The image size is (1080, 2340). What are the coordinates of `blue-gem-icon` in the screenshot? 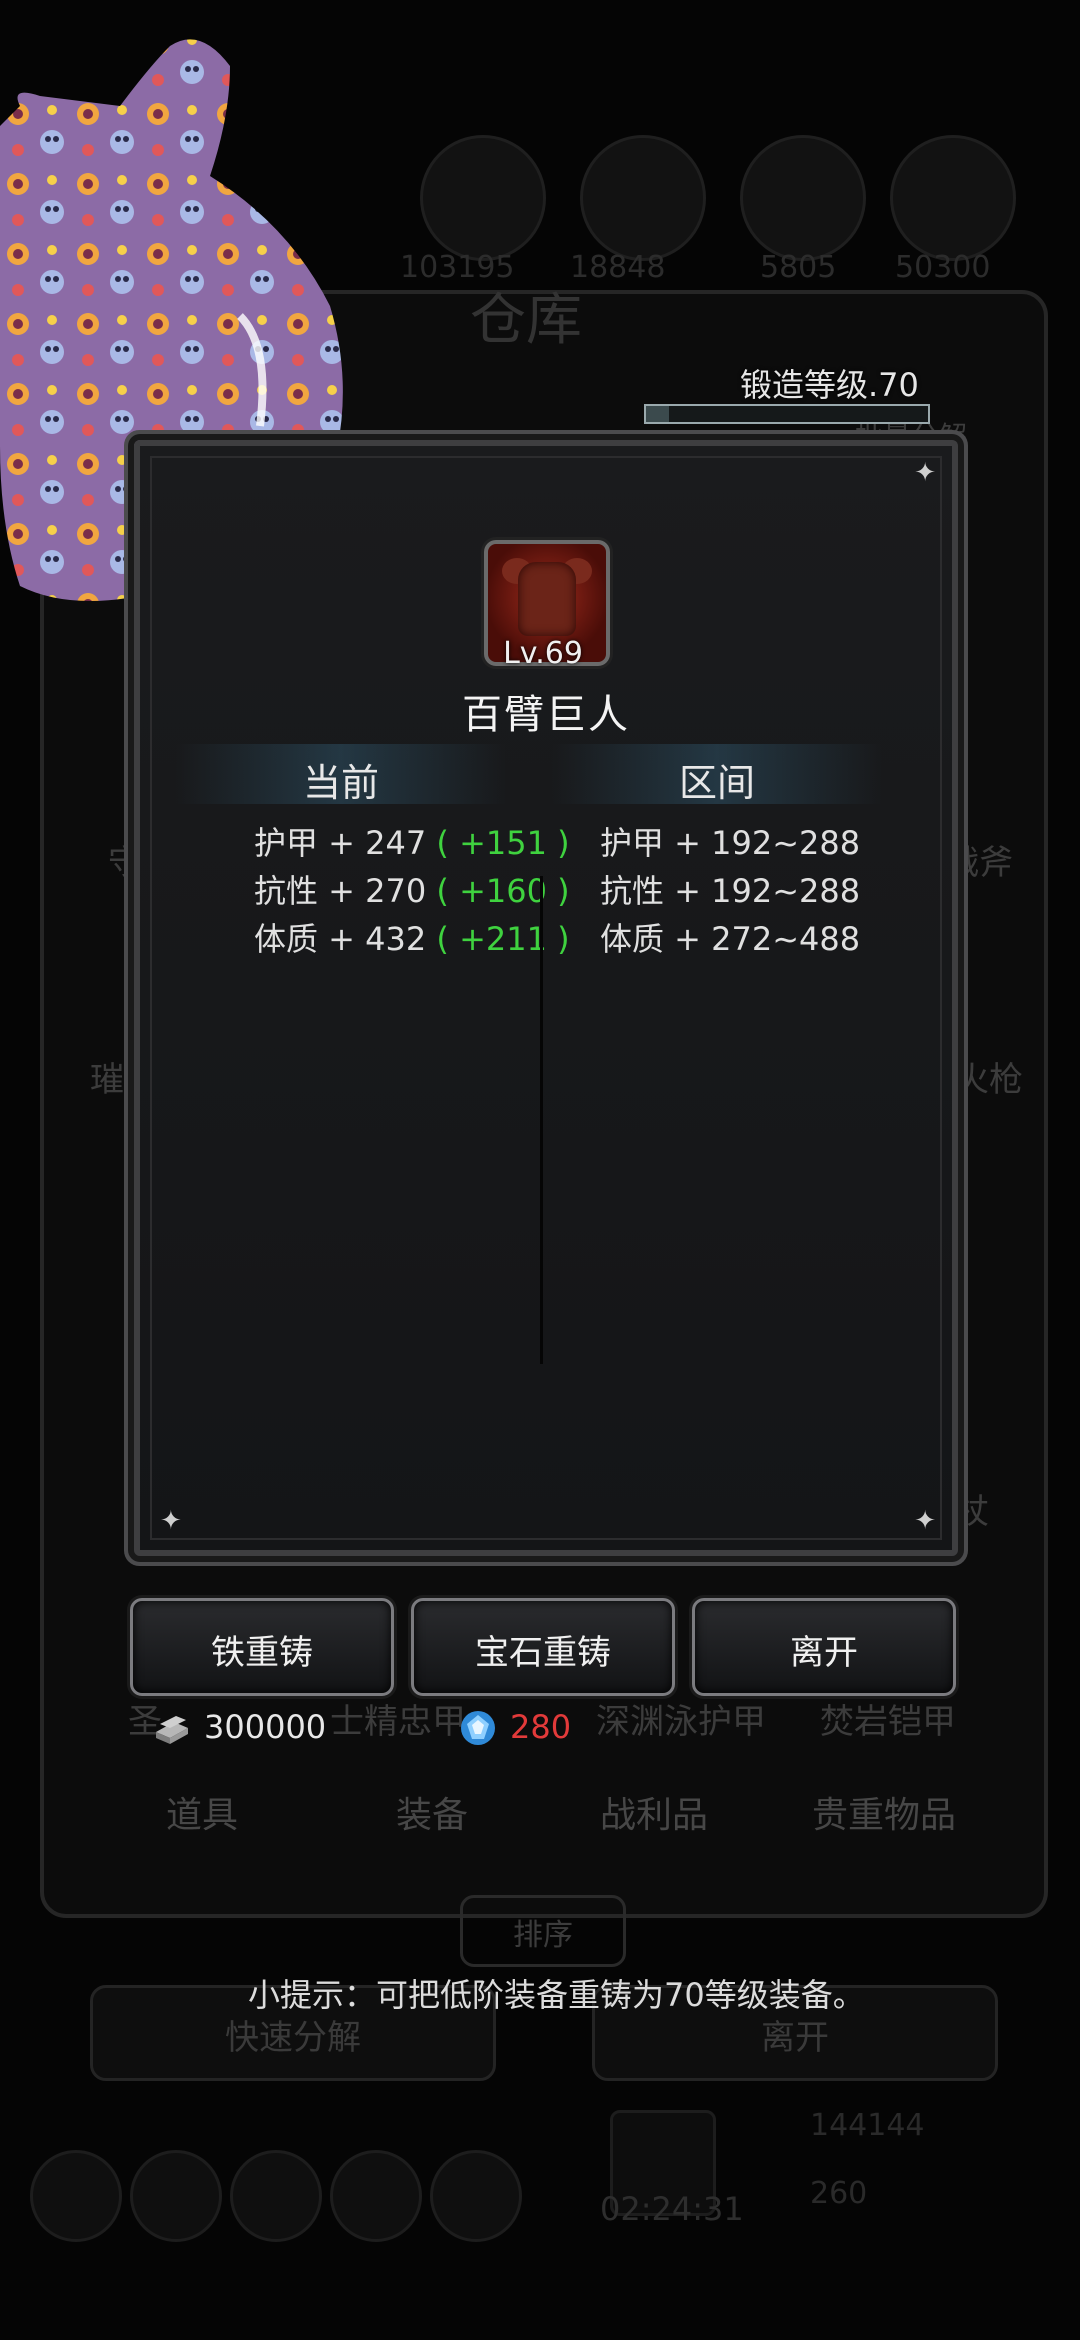 It's located at (478, 1728).